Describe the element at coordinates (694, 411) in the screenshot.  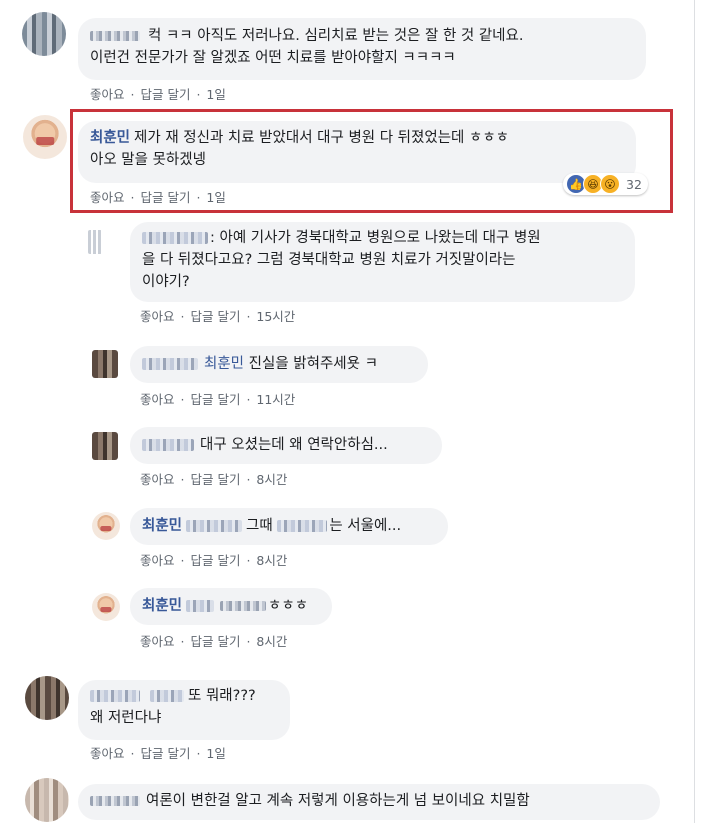
I see `thread-divider-line` at that location.